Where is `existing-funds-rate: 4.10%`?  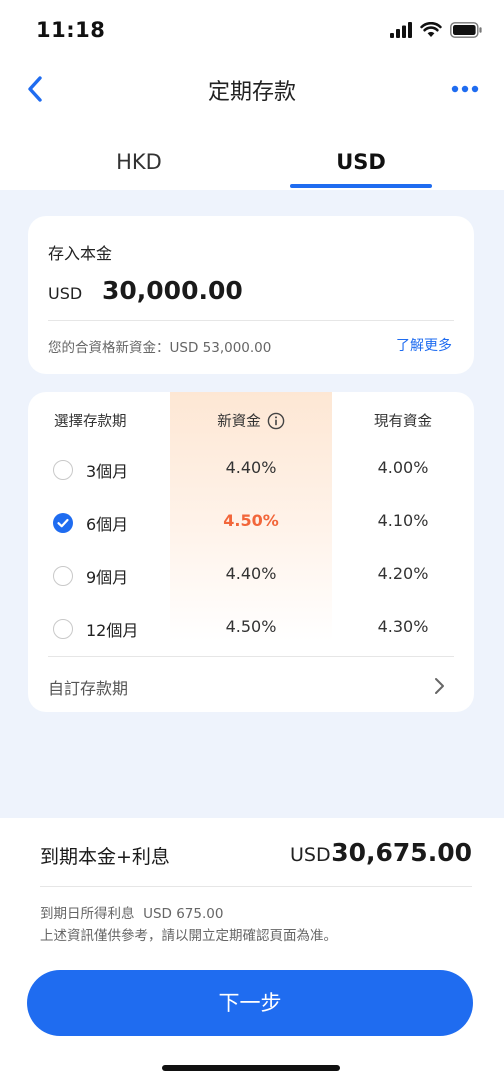 existing-funds-rate: 4.10% is located at coordinates (403, 520).